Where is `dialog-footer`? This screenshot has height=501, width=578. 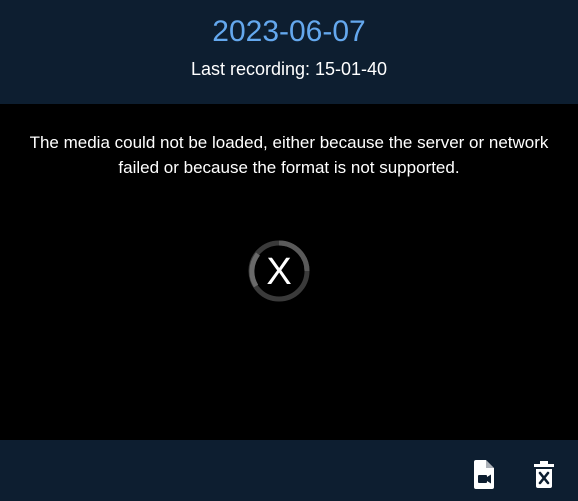 dialog-footer is located at coordinates (289, 470).